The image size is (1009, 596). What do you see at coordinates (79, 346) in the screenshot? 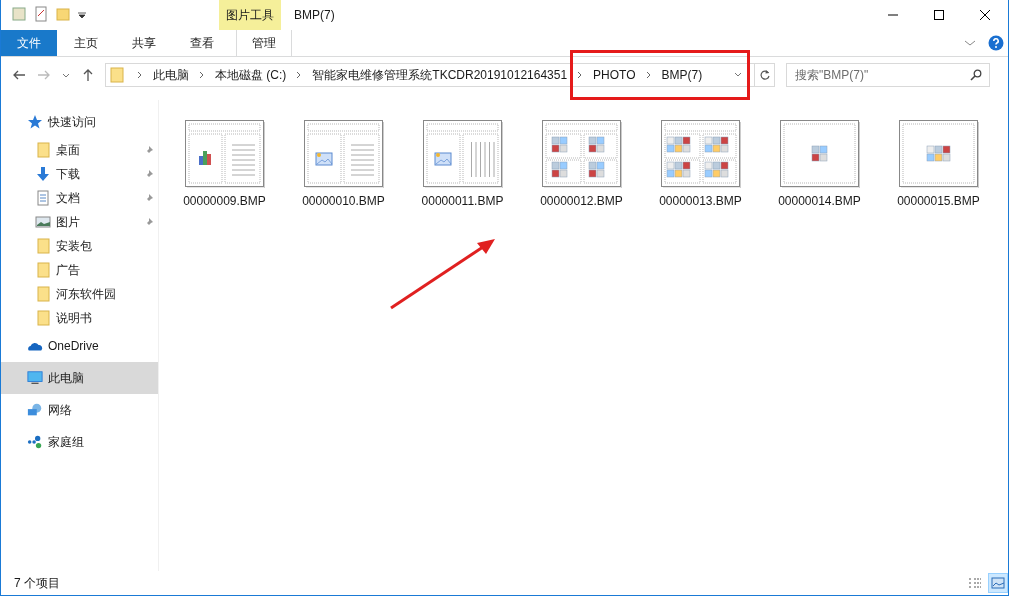
I see `sidebar-item: OneDrive` at bounding box center [79, 346].